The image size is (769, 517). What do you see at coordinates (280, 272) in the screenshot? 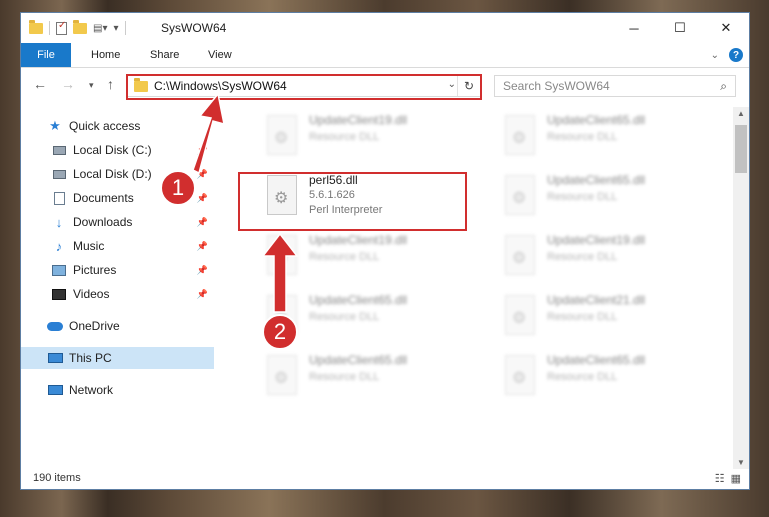
I see `arrow-to-file` at bounding box center [280, 272].